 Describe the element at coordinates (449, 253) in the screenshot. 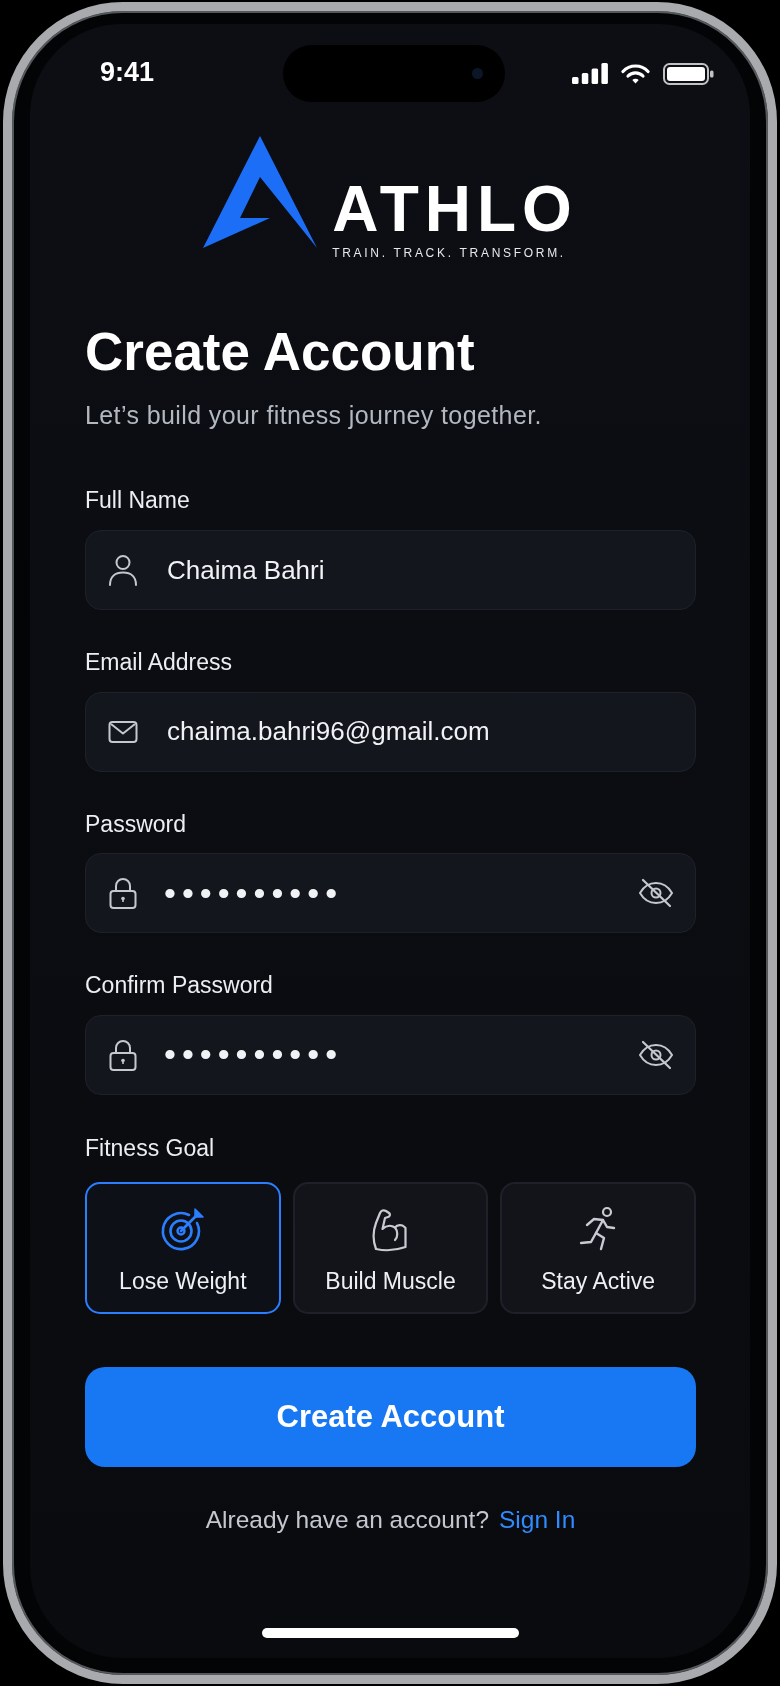

I see `logo-tagline: TRAIN. TRACK. TRANSFORM.` at that location.